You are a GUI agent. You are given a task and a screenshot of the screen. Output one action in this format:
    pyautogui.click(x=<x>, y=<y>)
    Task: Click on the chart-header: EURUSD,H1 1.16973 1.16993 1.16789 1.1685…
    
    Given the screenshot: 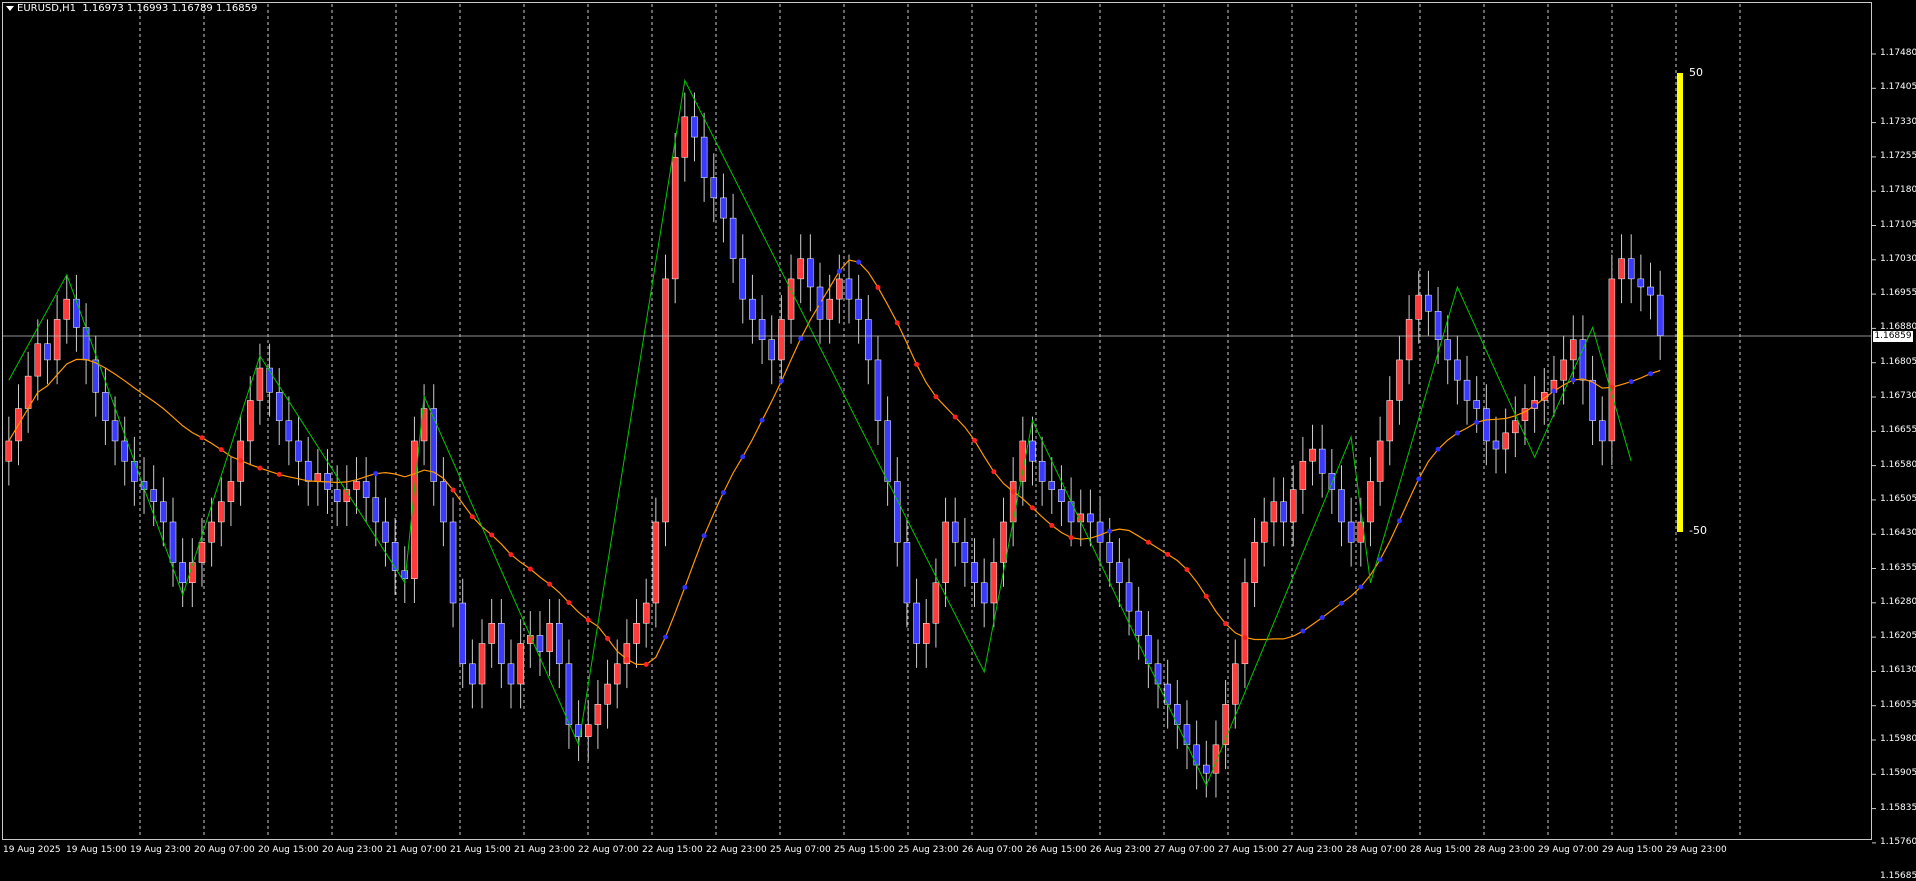 What is the action you would take?
    pyautogui.click(x=131, y=8)
    